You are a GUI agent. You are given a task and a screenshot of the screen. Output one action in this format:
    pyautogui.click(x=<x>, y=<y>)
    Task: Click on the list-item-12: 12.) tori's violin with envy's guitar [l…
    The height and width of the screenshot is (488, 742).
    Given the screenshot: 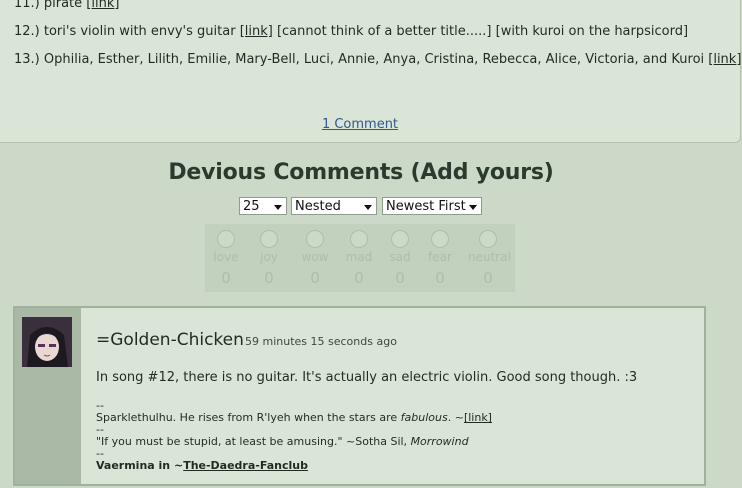 What is the action you would take?
    pyautogui.click(x=351, y=31)
    